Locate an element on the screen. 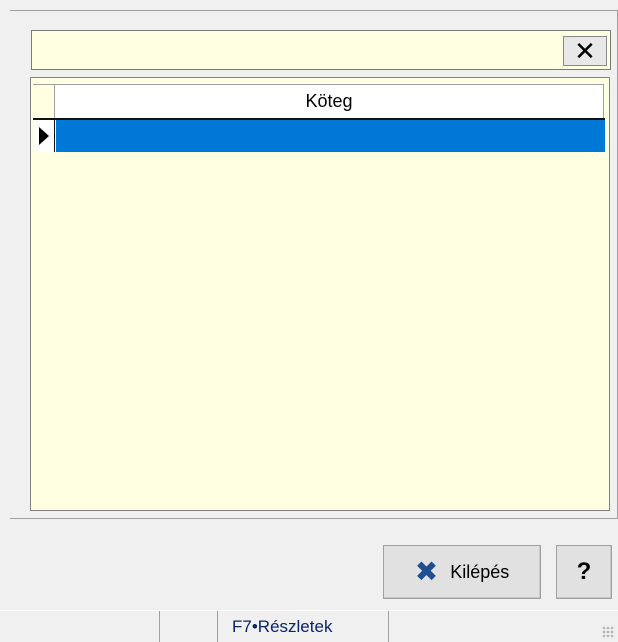  exit-button-label: Kilépés is located at coordinates (480, 571).